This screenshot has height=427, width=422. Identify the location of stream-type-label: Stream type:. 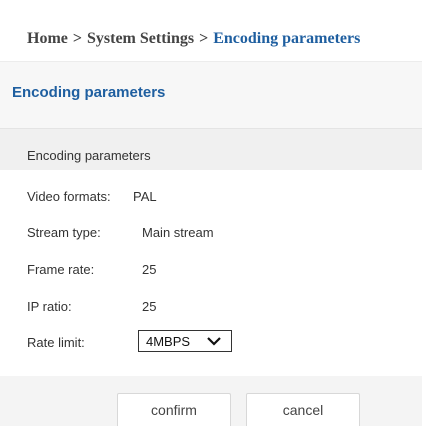
(64, 232).